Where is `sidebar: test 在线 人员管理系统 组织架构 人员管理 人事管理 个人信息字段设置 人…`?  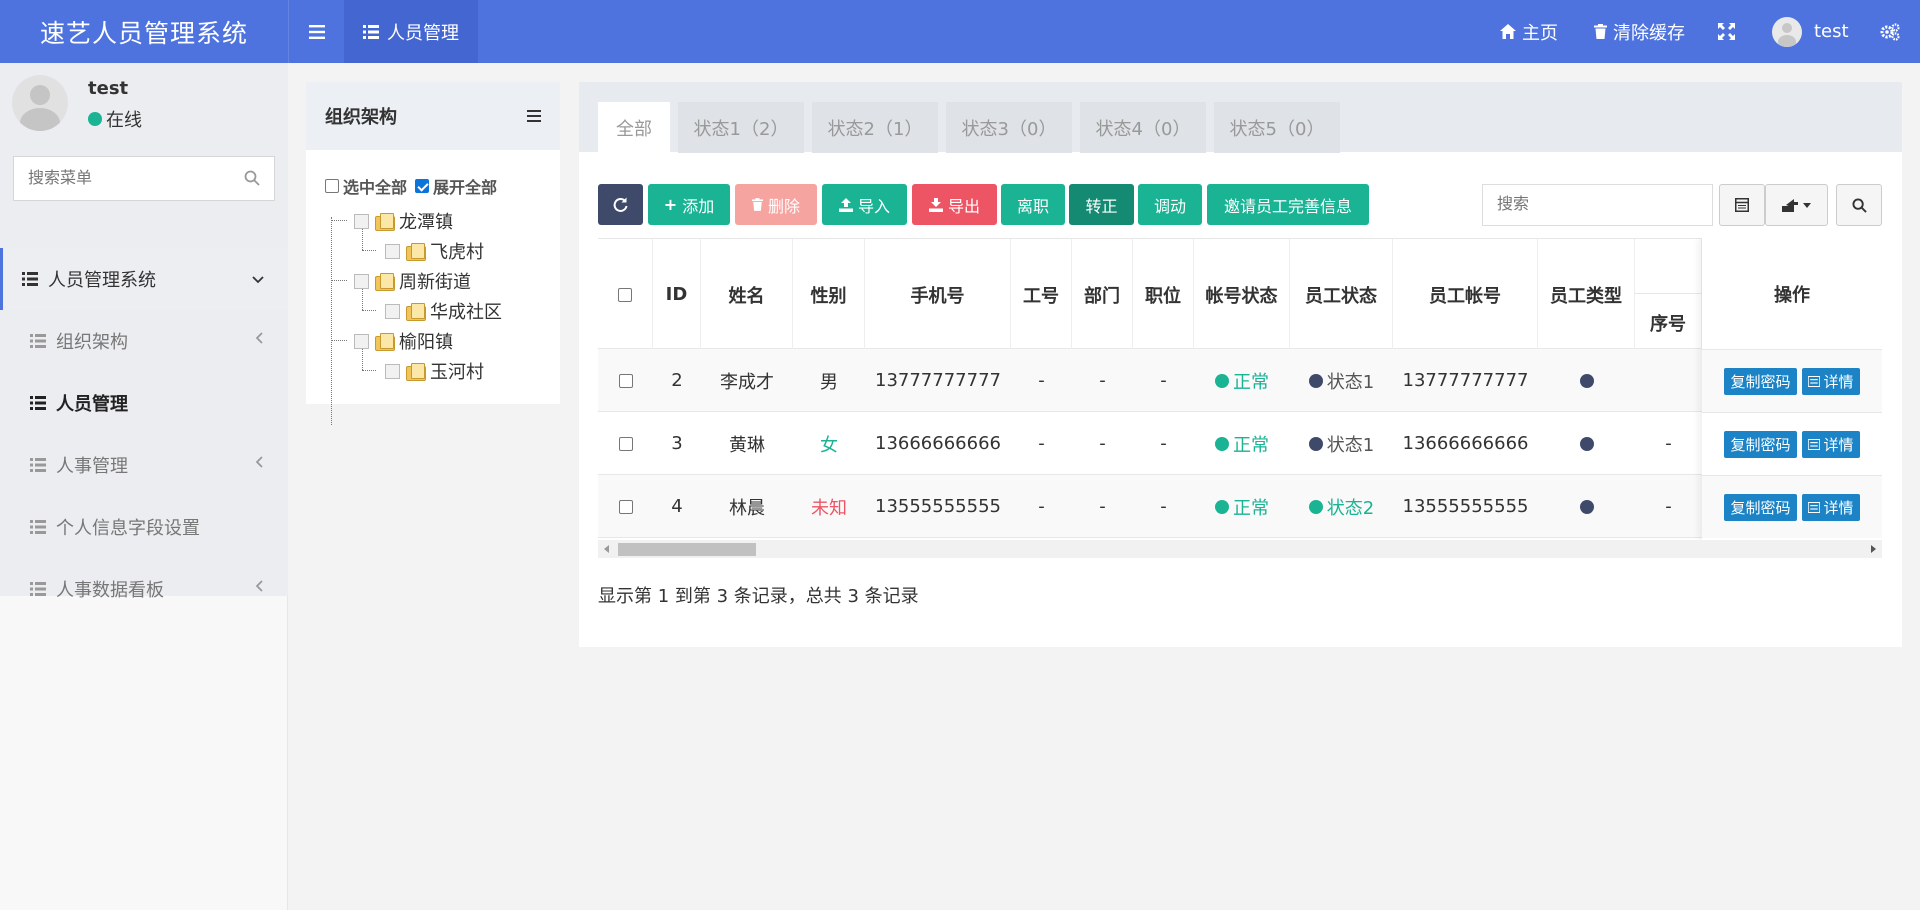 sidebar: test 在线 人员管理系统 组织架构 人员管理 人事管理 个人信息字段设置 人… is located at coordinates (144, 486).